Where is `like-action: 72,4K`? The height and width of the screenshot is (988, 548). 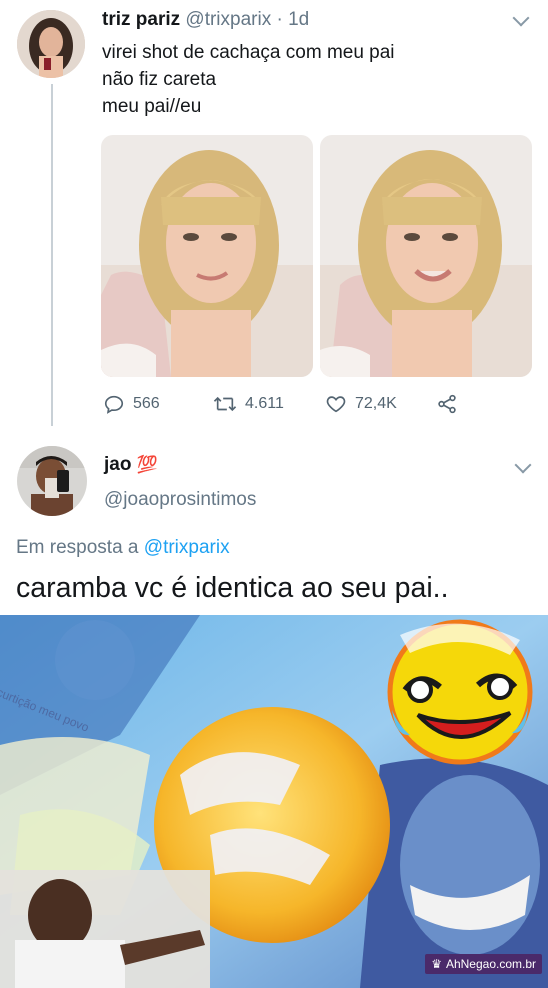 like-action: 72,4K is located at coordinates (361, 404).